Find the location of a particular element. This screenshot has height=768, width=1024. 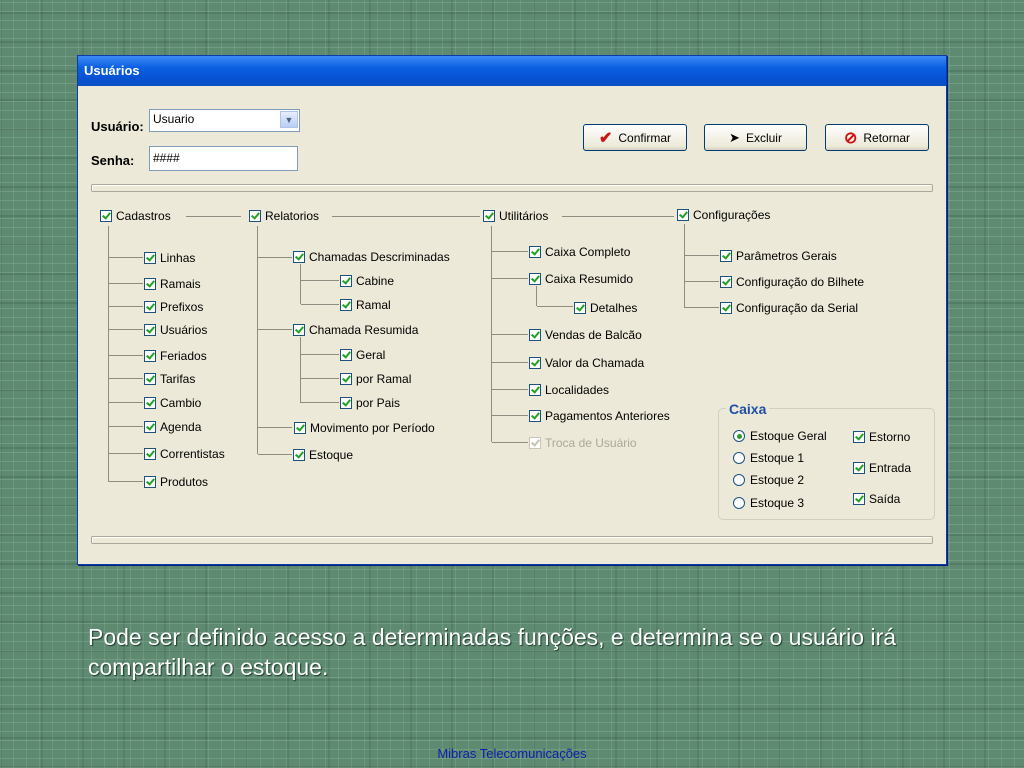

checkbox-label: Cabine is located at coordinates (375, 281).